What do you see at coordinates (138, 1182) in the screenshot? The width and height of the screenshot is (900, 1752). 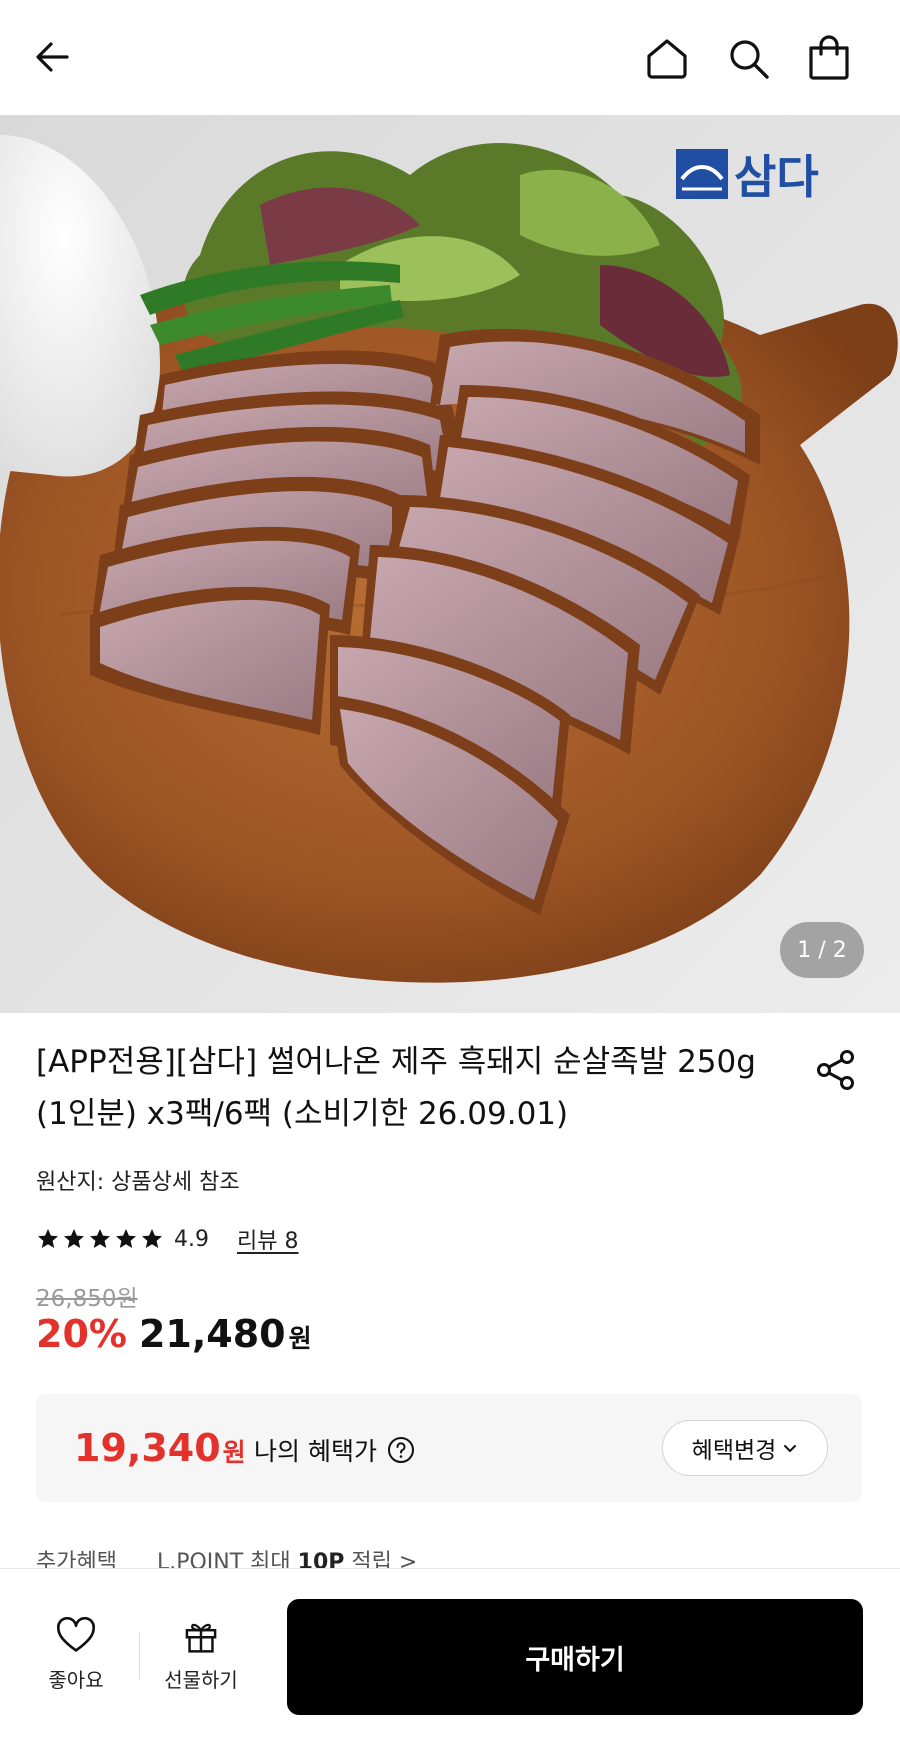 I see `origin-info: 원산지: 상품상세 참조` at bounding box center [138, 1182].